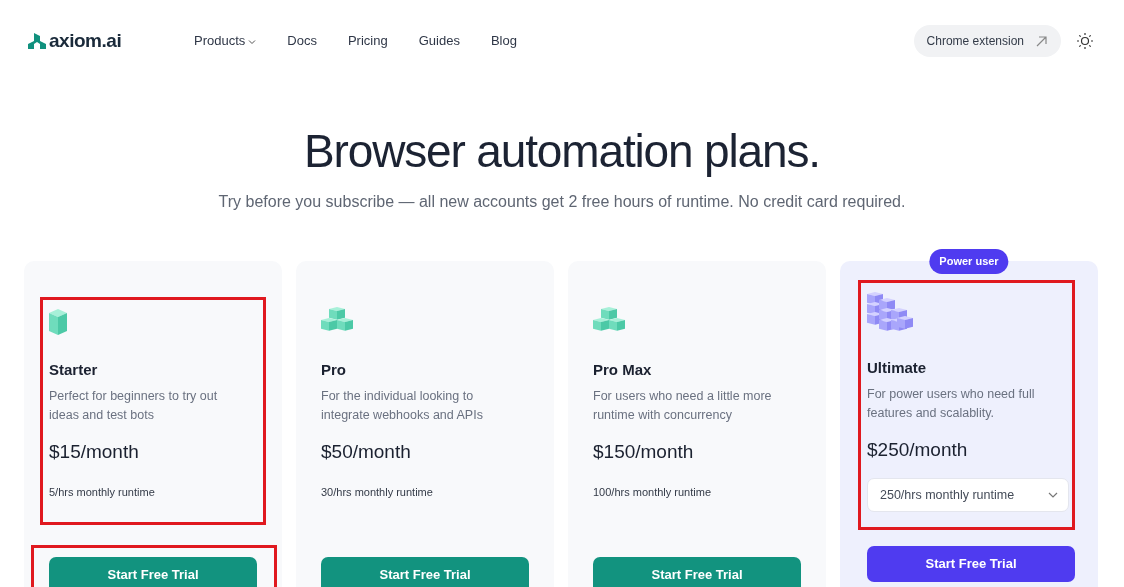 This screenshot has width=1124, height=587. I want to click on theme-toggle-icon, so click(1085, 41).